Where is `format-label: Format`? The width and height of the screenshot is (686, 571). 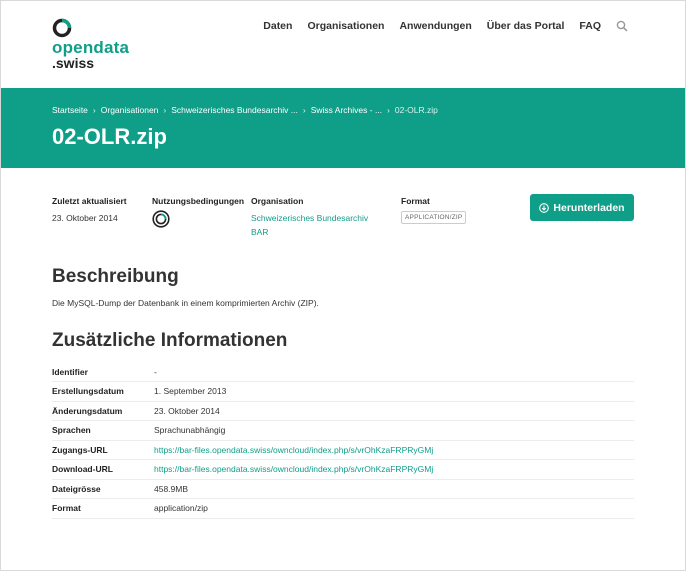
format-label: Format is located at coordinates (415, 201).